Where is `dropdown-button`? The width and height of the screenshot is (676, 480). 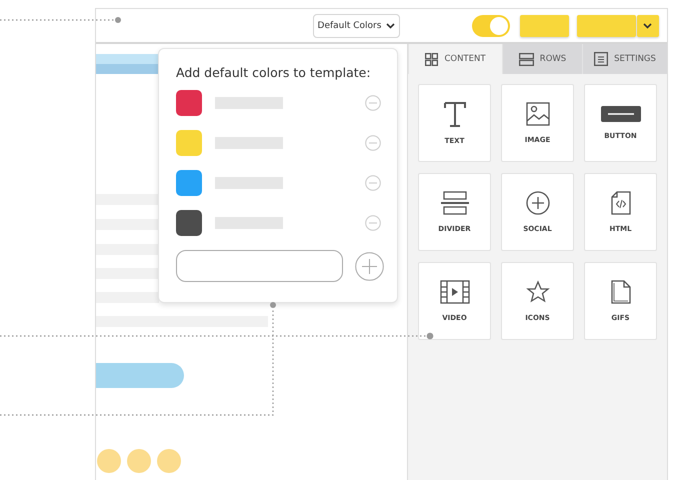
dropdown-button is located at coordinates (647, 25).